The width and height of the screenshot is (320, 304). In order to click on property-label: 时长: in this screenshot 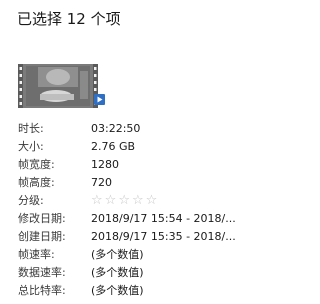, I will do `click(31, 128)`.